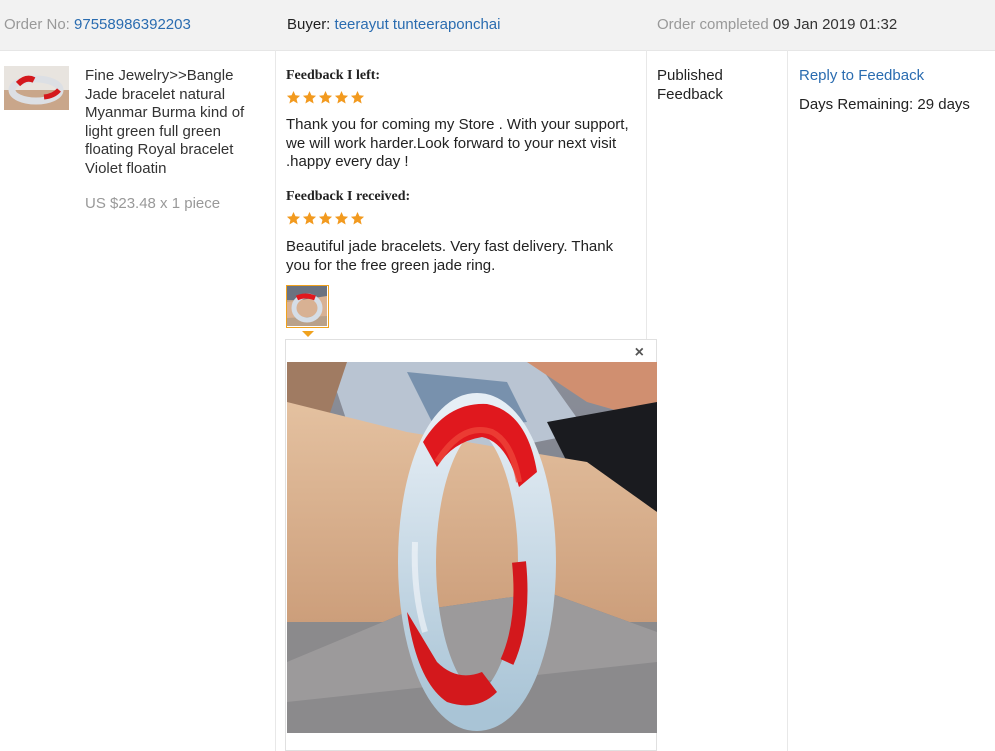  What do you see at coordinates (307, 306) in the screenshot?
I see `feedback-photo-thumbnail` at bounding box center [307, 306].